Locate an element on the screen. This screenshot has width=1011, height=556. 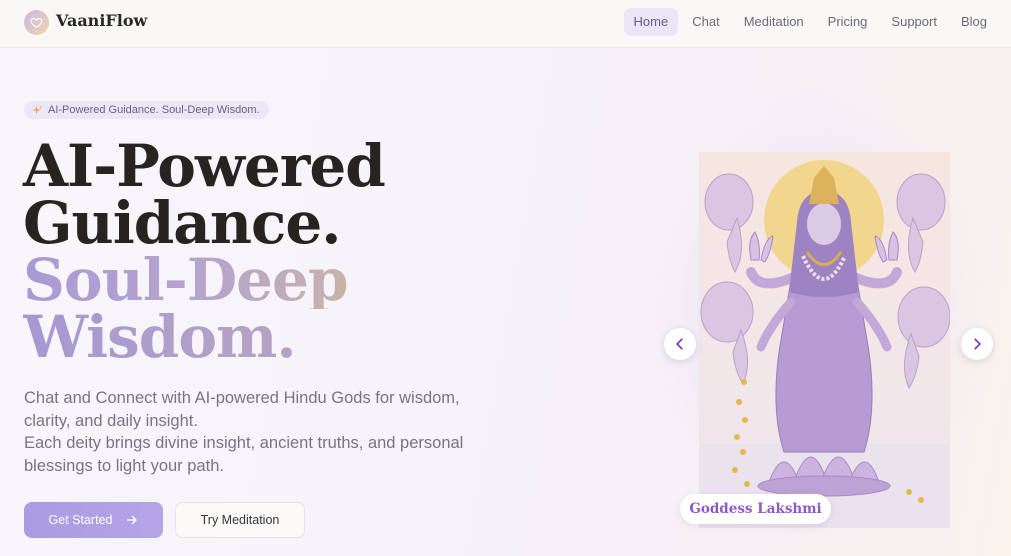
nav-item-meditation: Meditation is located at coordinates (774, 22).